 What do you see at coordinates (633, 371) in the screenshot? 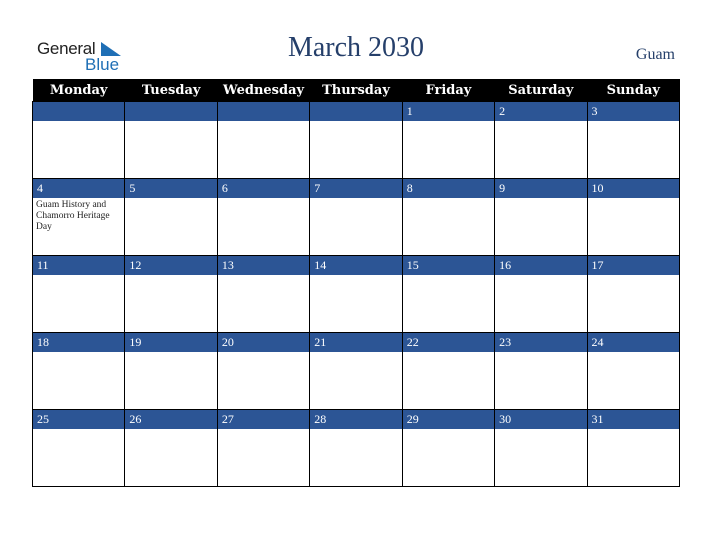
I see `day-cell: 24` at bounding box center [633, 371].